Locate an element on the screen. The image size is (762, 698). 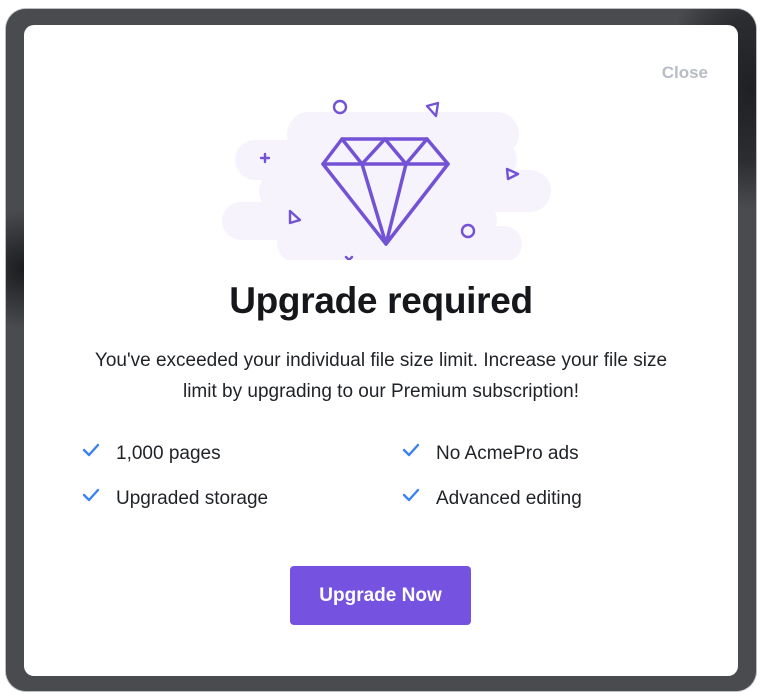
feature-item: Advanced editing is located at coordinates (552, 499).